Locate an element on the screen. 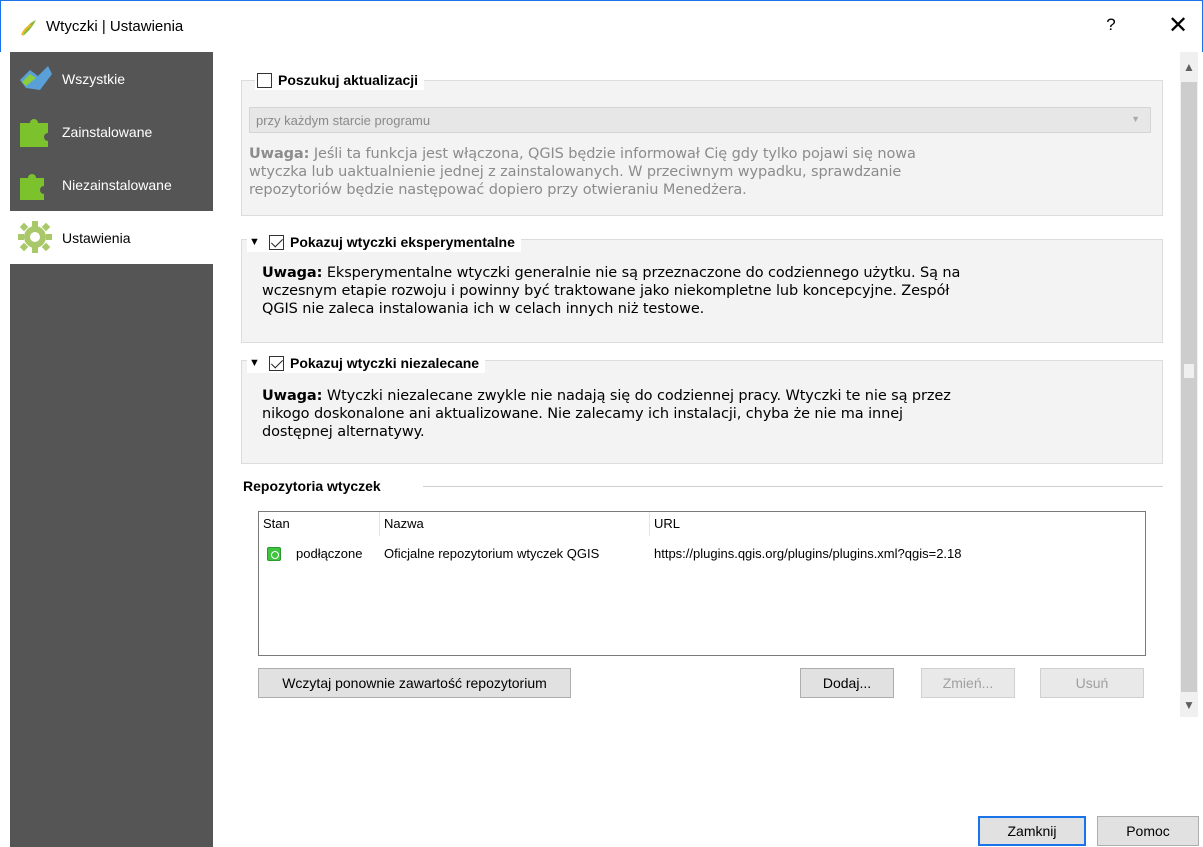 Image resolution: width=1203 pixels, height=847 pixels. row-status: podłączone is located at coordinates (329, 553).